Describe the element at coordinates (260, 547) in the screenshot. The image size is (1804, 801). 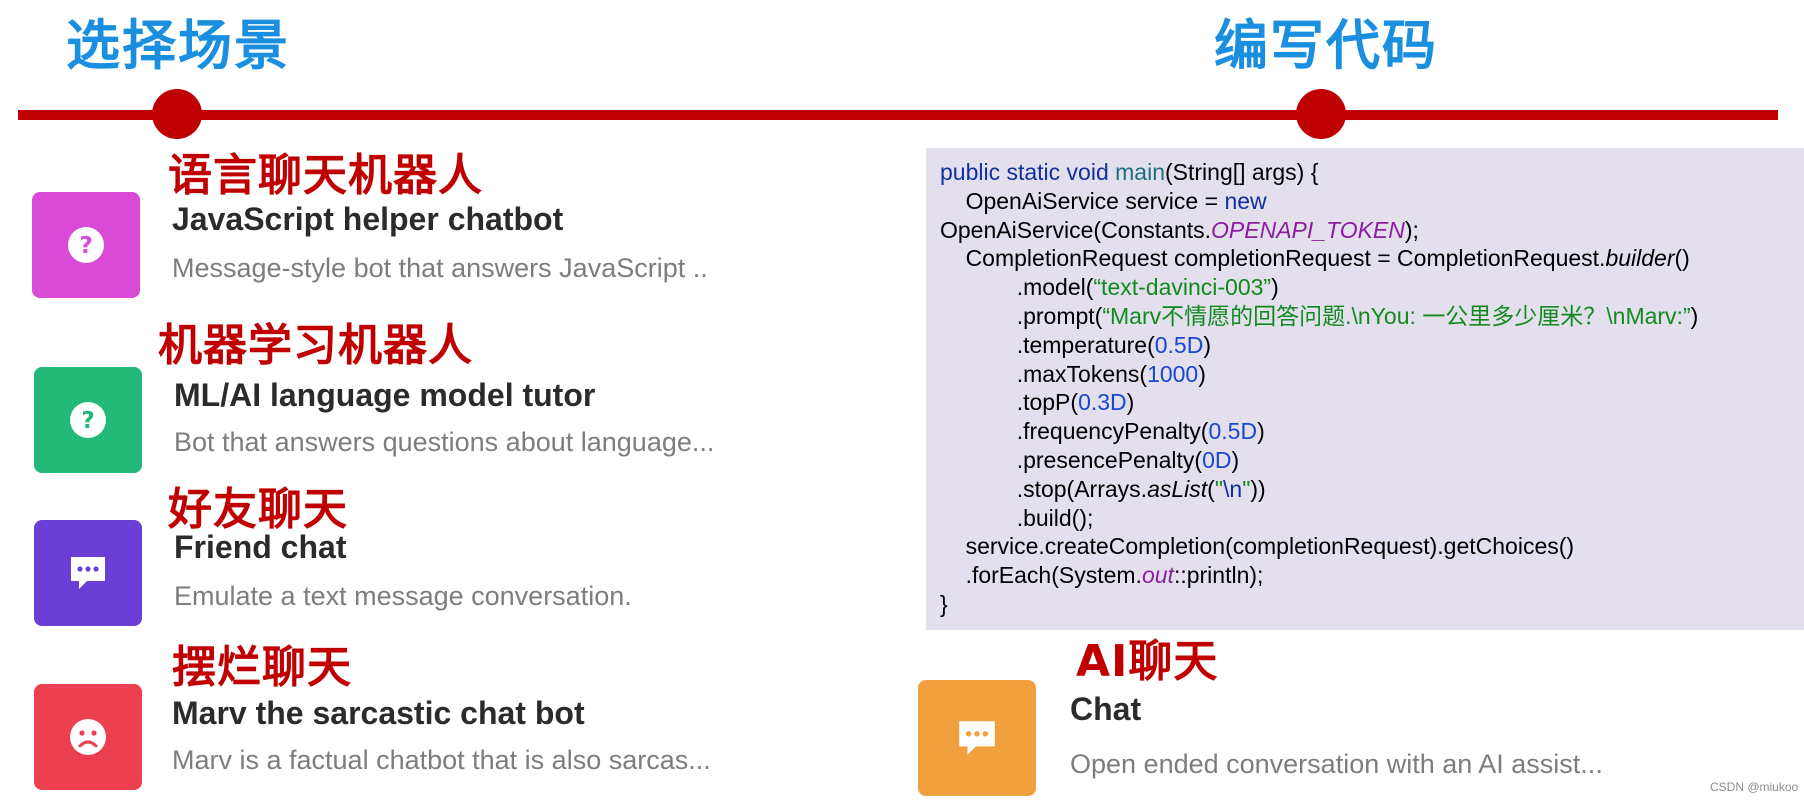
I see `scenario-title: Friend chat` at that location.